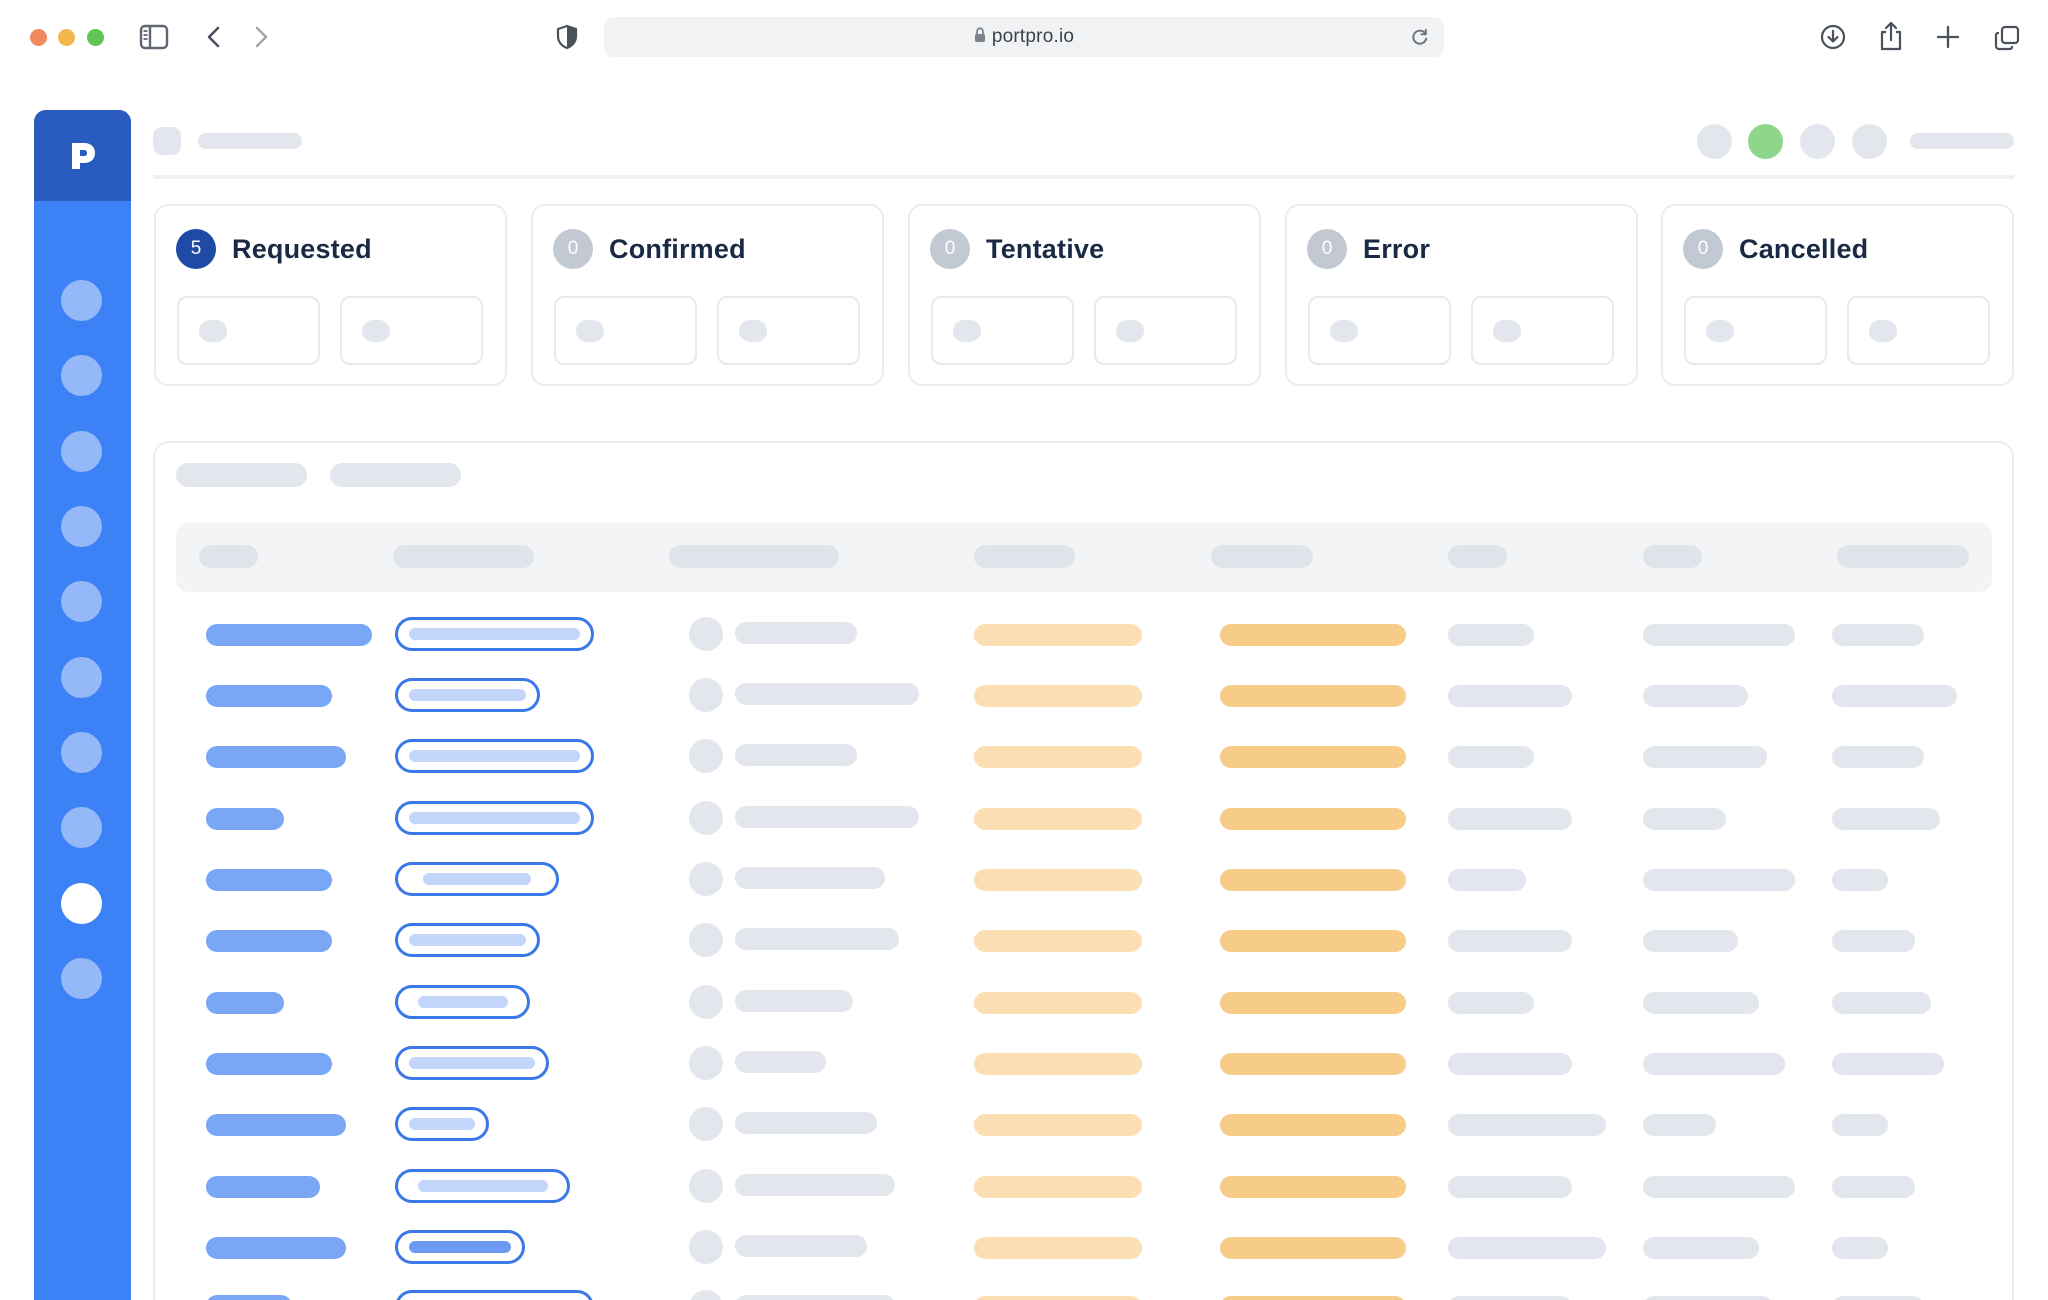 The image size is (2048, 1300). Describe the element at coordinates (82, 155) in the screenshot. I see `portpro-logo-icon` at that location.